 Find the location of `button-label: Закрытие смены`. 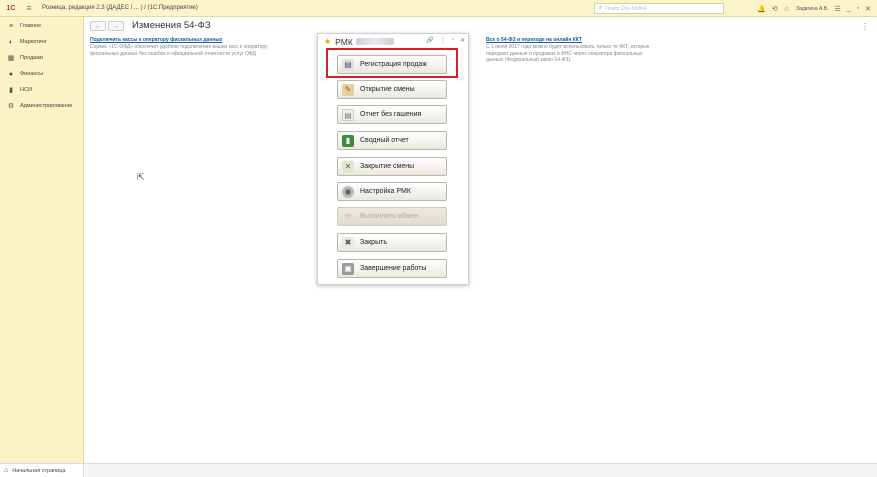

button-label: Закрытие смены is located at coordinates (387, 166).